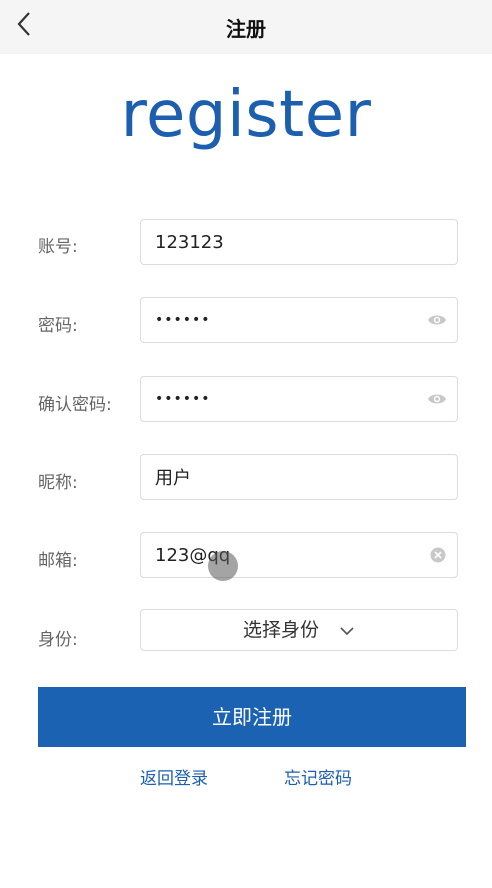 The width and height of the screenshot is (492, 888). I want to click on account-field-box, so click(299, 242).